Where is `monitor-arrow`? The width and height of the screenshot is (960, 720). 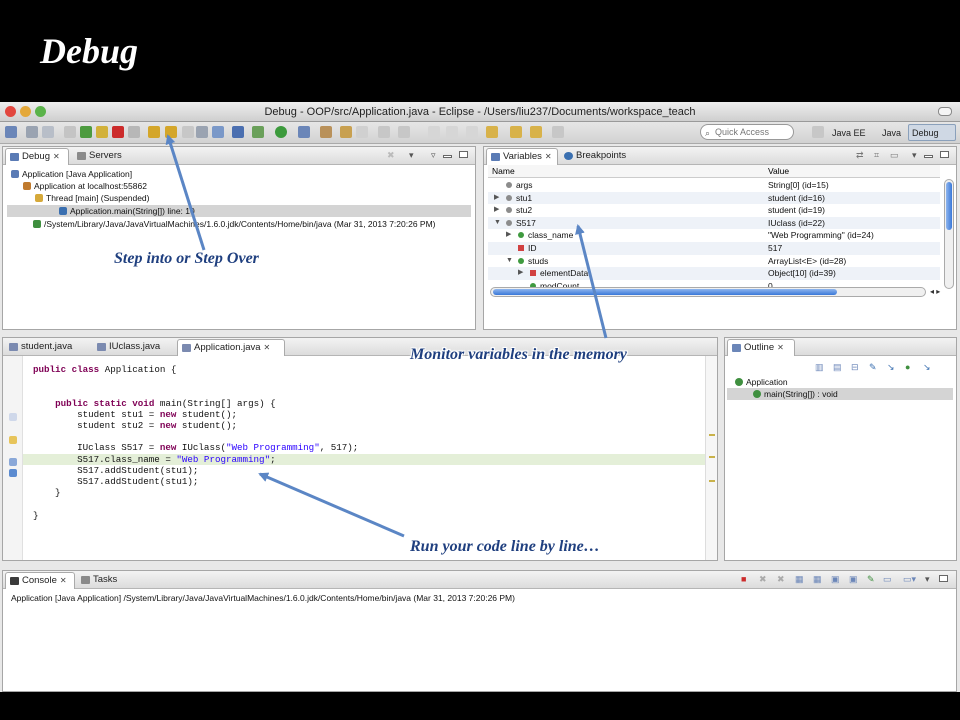 monitor-arrow is located at coordinates (591, 281).